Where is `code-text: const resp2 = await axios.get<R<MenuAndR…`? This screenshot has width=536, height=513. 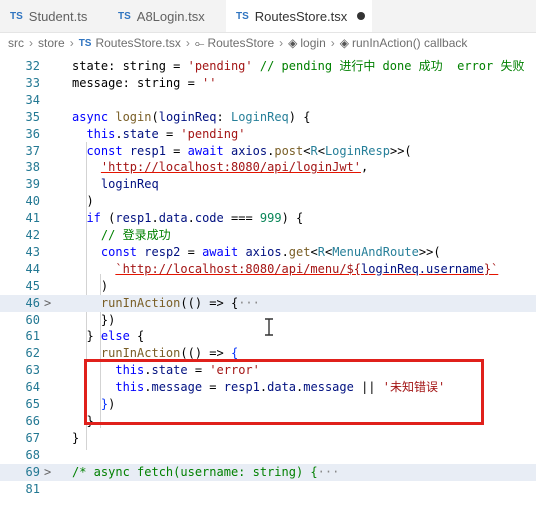 code-text: const resp2 = await axios.get<R<MenuAndR… is located at coordinates (270, 251).